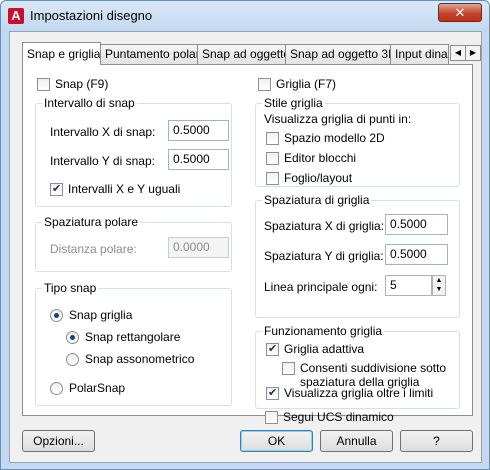 The image size is (490, 470). What do you see at coordinates (133, 337) in the screenshot?
I see `rectangular-snap-label: Snap rettangolare` at bounding box center [133, 337].